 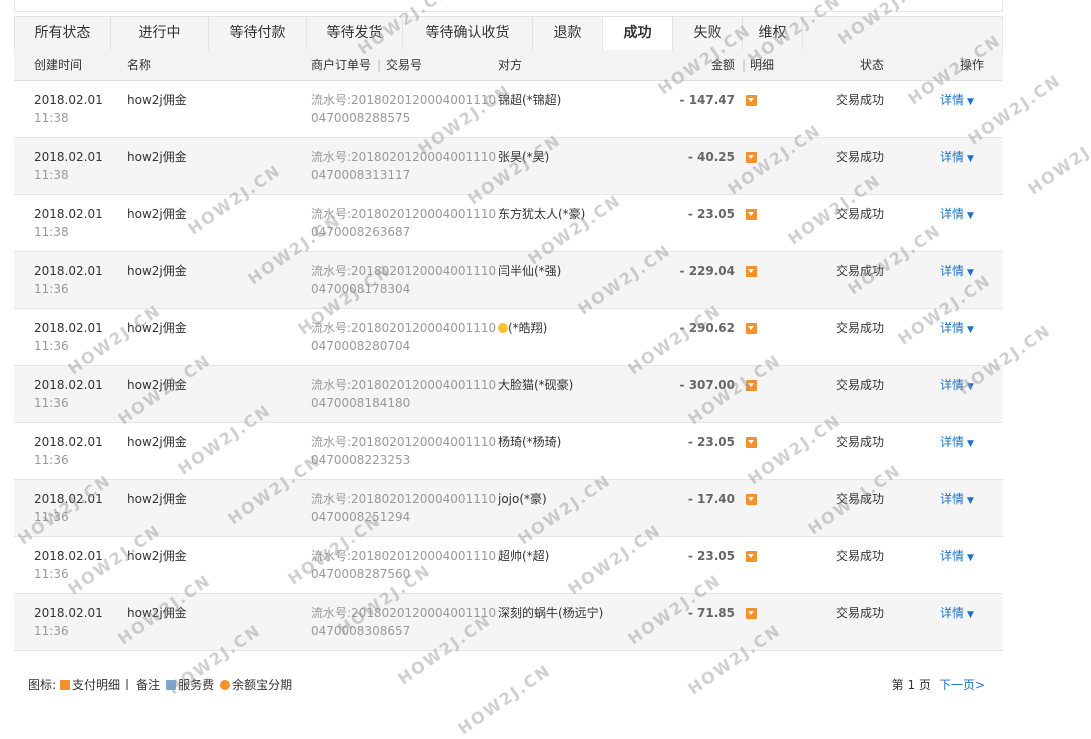 What do you see at coordinates (51, 175) in the screenshot?
I see `row-time: 11:38` at bounding box center [51, 175].